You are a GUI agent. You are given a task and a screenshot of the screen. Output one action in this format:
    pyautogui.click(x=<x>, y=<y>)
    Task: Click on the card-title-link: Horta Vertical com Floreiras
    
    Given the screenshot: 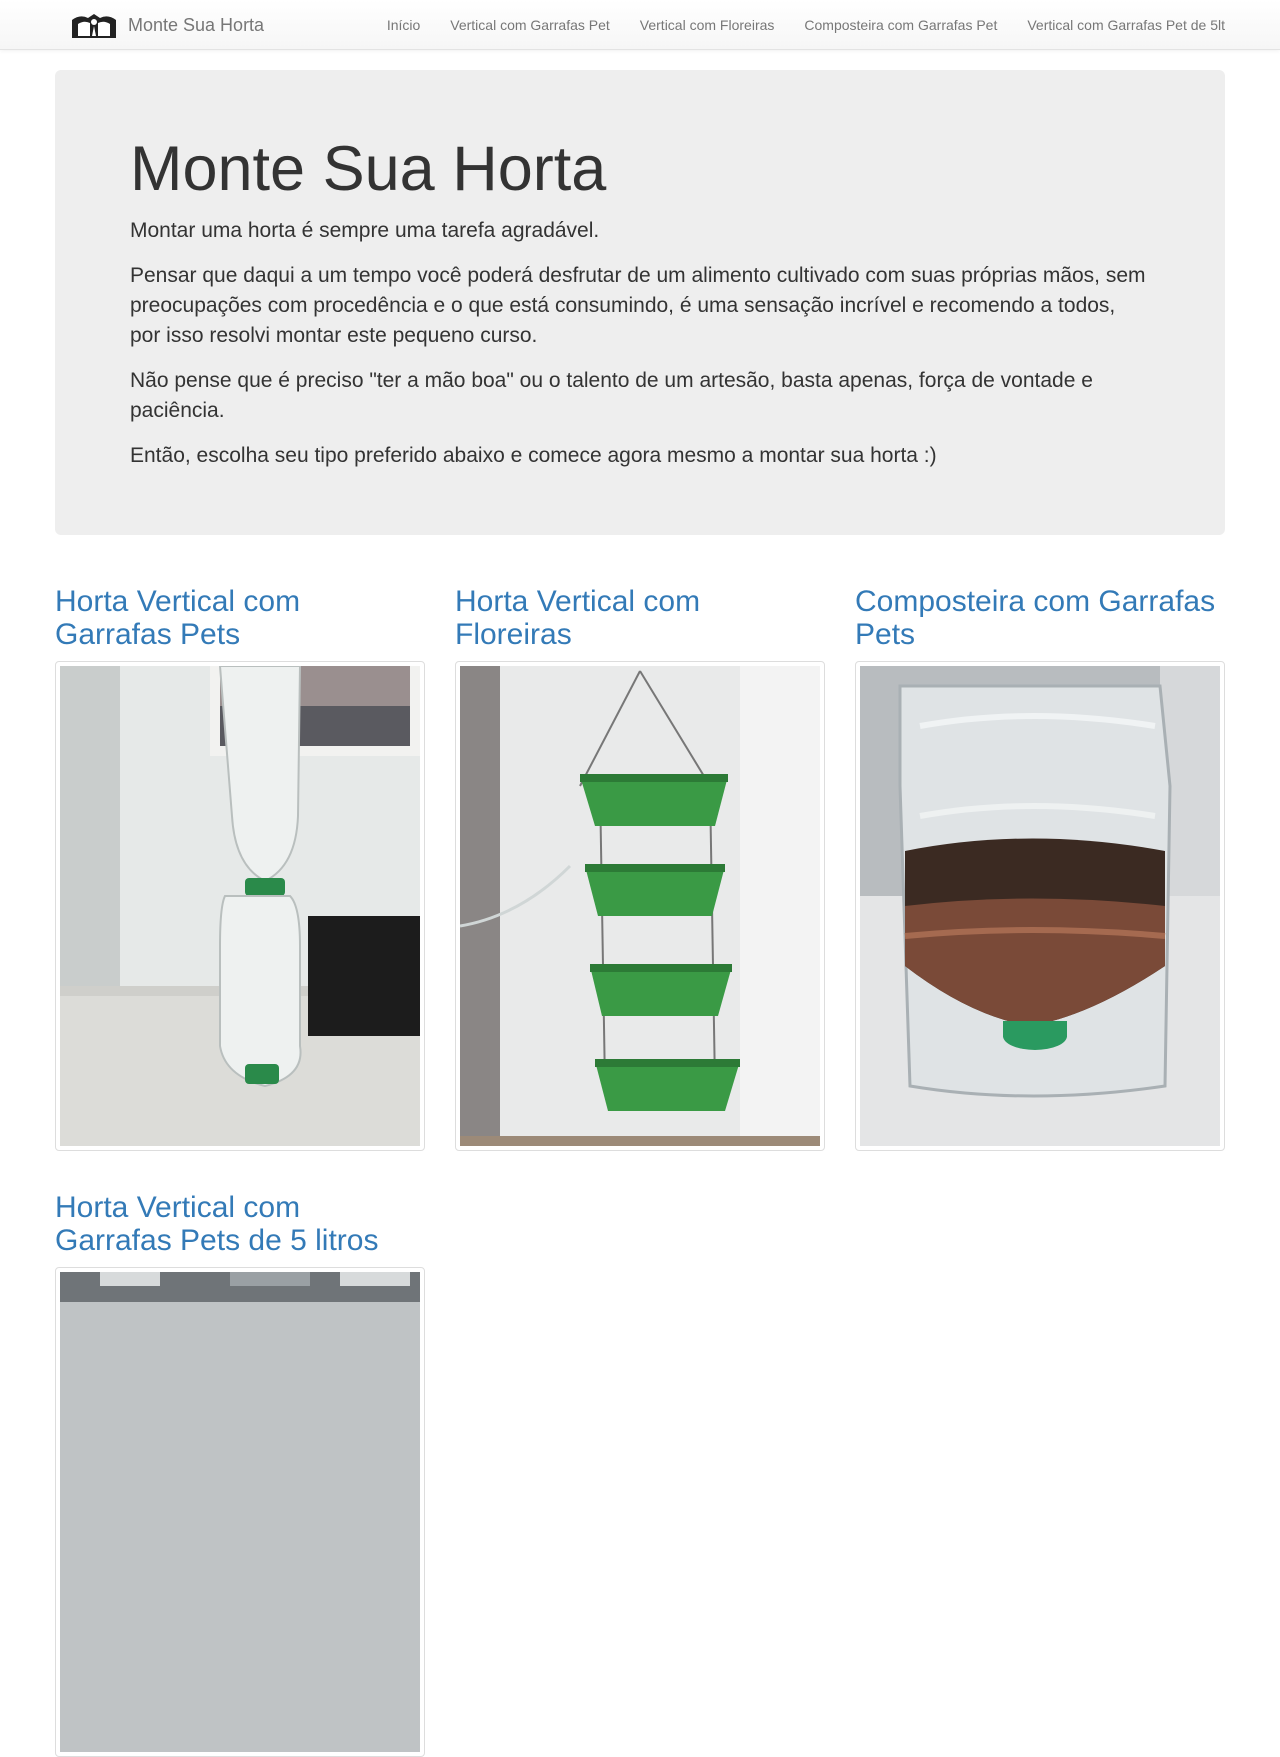 What is the action you would take?
    pyautogui.click(x=640, y=618)
    